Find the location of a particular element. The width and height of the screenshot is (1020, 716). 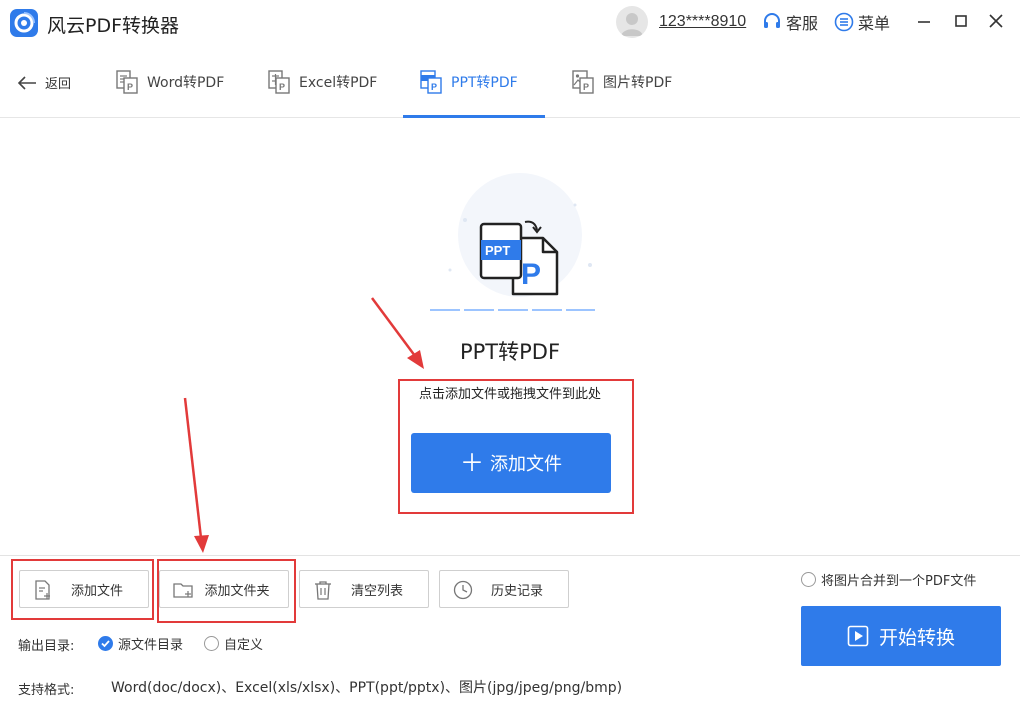

clear-list-button: 清空列表 is located at coordinates (364, 589).